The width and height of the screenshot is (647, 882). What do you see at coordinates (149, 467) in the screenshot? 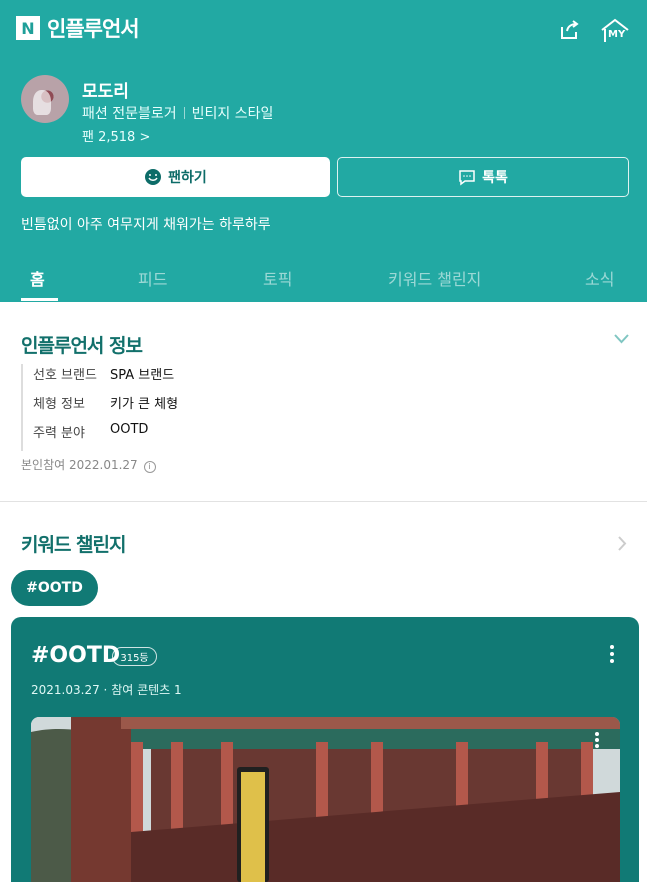
I see `info-icon: i` at bounding box center [149, 467].